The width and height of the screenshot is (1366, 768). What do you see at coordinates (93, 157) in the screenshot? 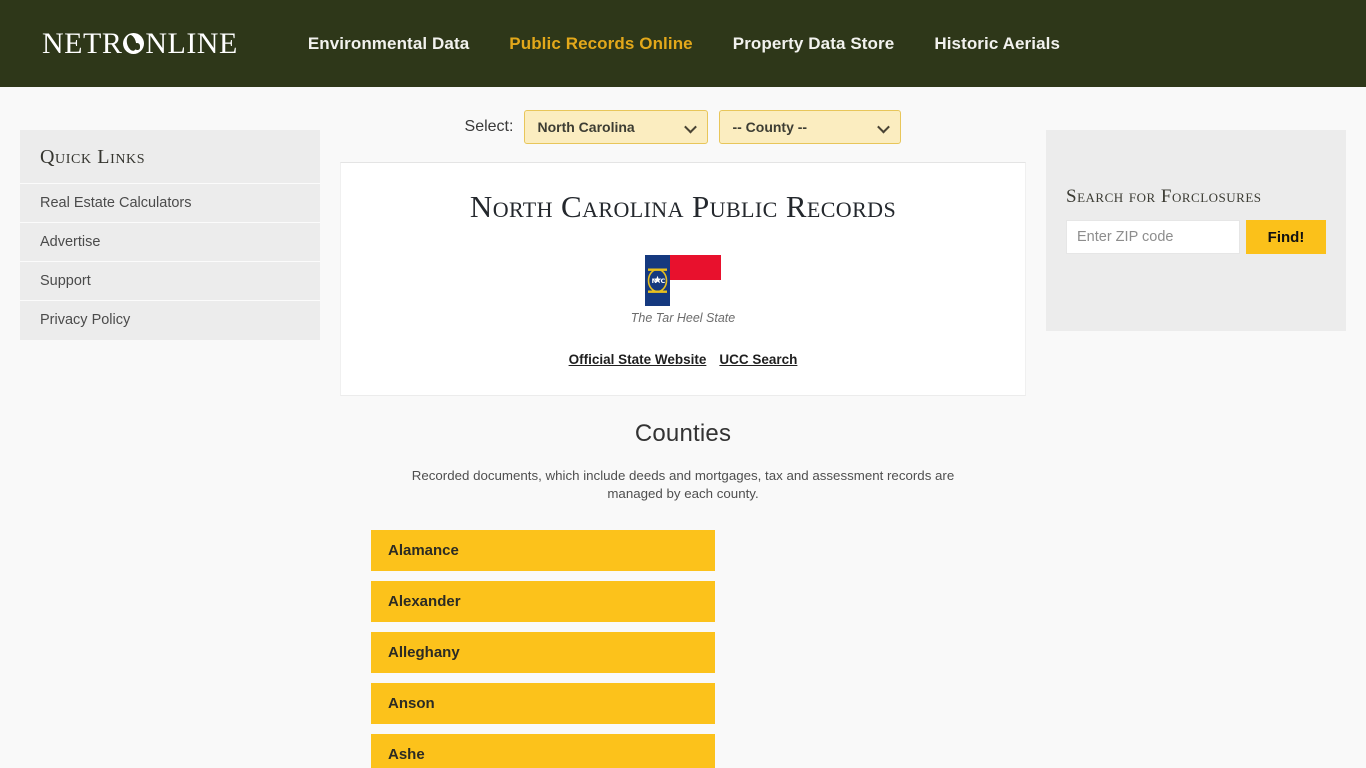
I see `quick-links-title: Quick Links` at bounding box center [93, 157].